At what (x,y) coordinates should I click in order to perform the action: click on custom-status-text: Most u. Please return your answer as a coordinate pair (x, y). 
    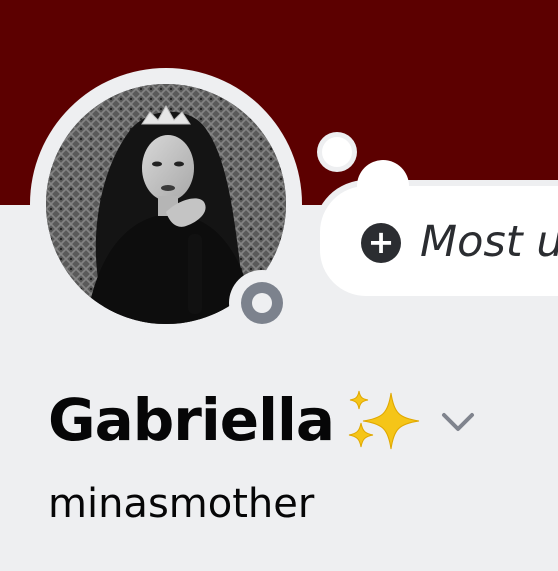
    Looking at the image, I should click on (489, 242).